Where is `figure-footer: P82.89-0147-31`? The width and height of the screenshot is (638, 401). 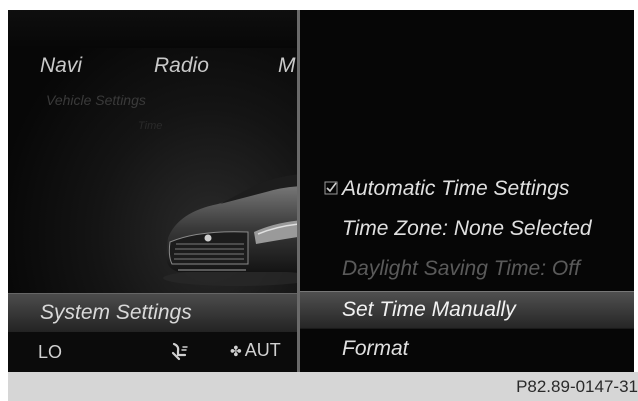 figure-footer: P82.89-0147-31 is located at coordinates (323, 386).